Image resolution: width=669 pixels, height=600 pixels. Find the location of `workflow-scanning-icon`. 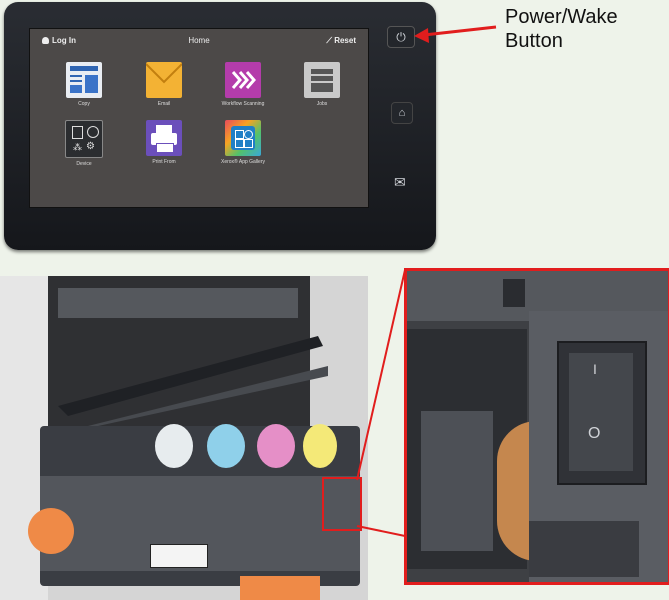

workflow-scanning-icon is located at coordinates (243, 80).